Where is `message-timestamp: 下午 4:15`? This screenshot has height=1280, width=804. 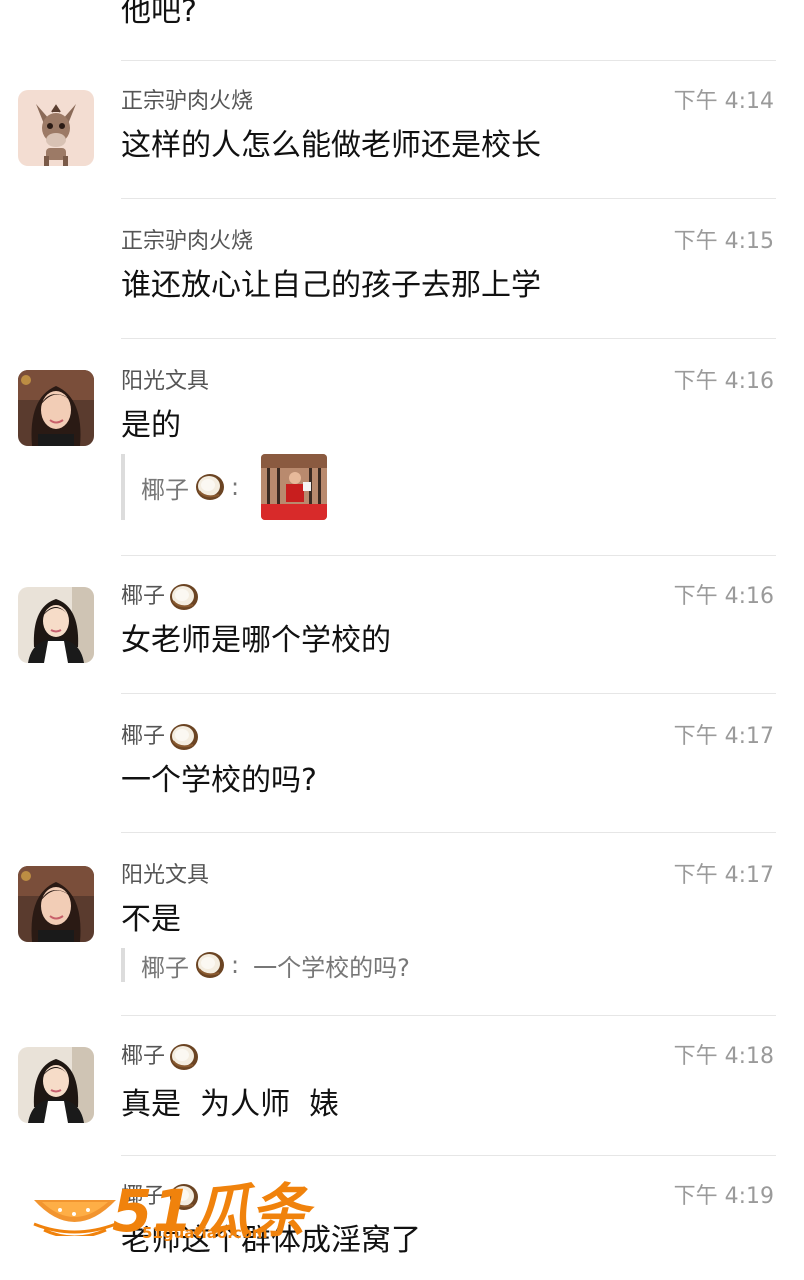
message-timestamp: 下午 4:15 is located at coordinates (723, 241).